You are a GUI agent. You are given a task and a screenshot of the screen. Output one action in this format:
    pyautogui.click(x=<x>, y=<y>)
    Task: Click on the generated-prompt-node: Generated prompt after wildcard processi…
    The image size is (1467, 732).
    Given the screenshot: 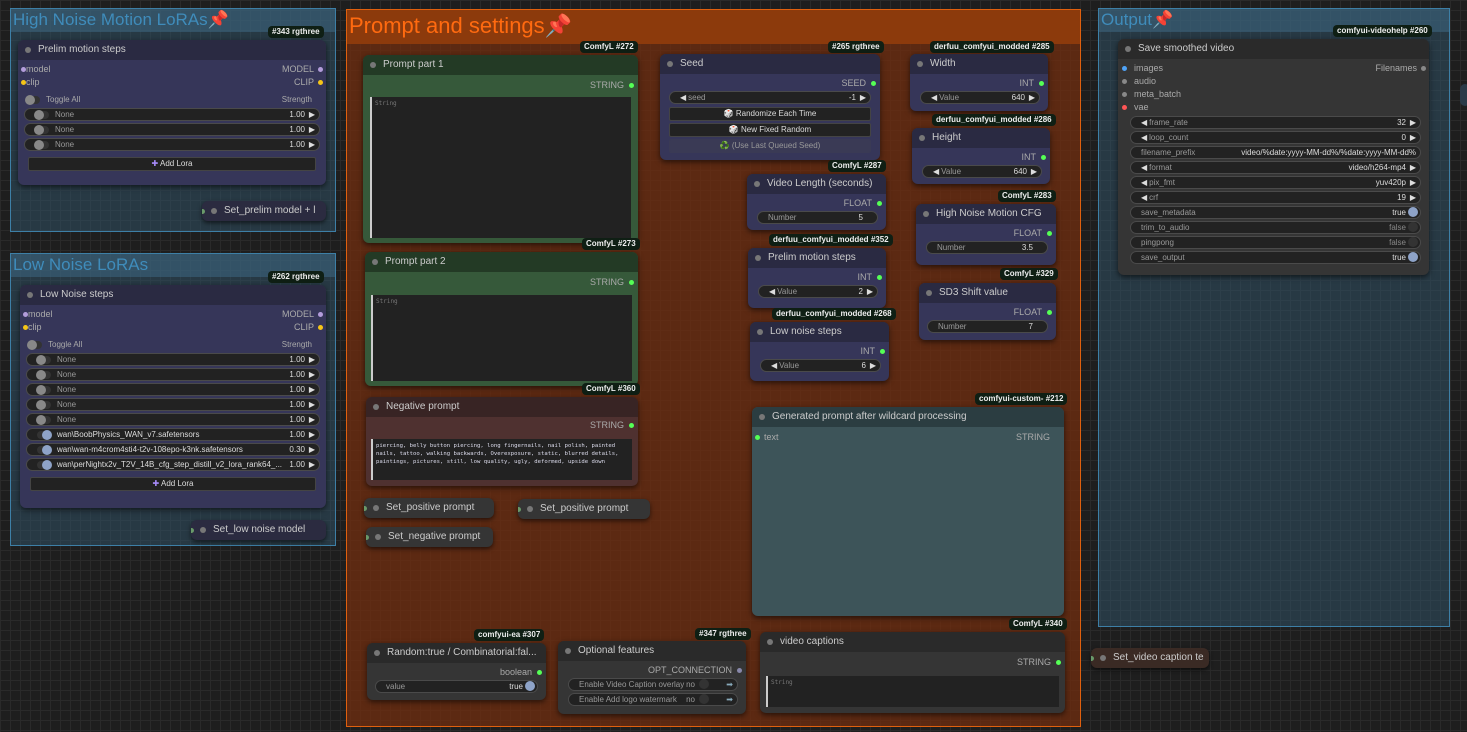 What is the action you would take?
    pyautogui.click(x=908, y=511)
    